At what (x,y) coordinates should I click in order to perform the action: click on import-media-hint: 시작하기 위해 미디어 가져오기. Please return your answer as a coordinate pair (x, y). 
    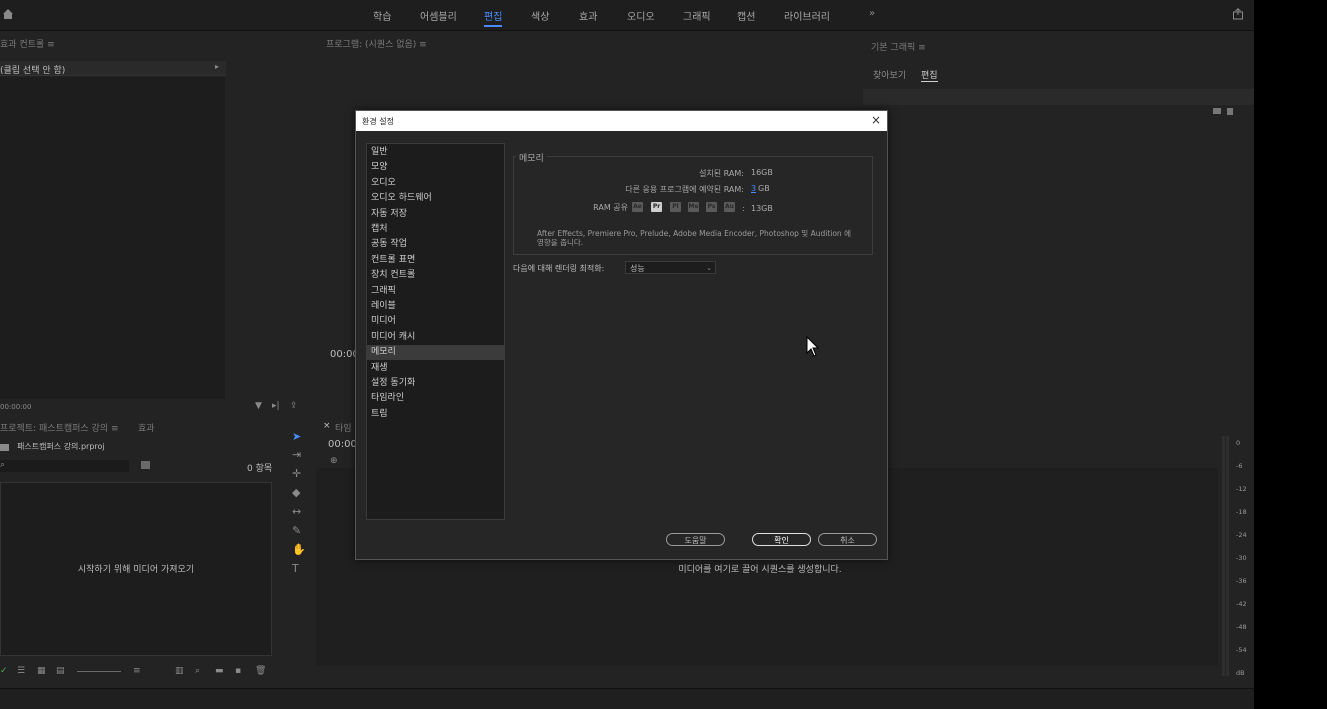
    Looking at the image, I should click on (136, 570).